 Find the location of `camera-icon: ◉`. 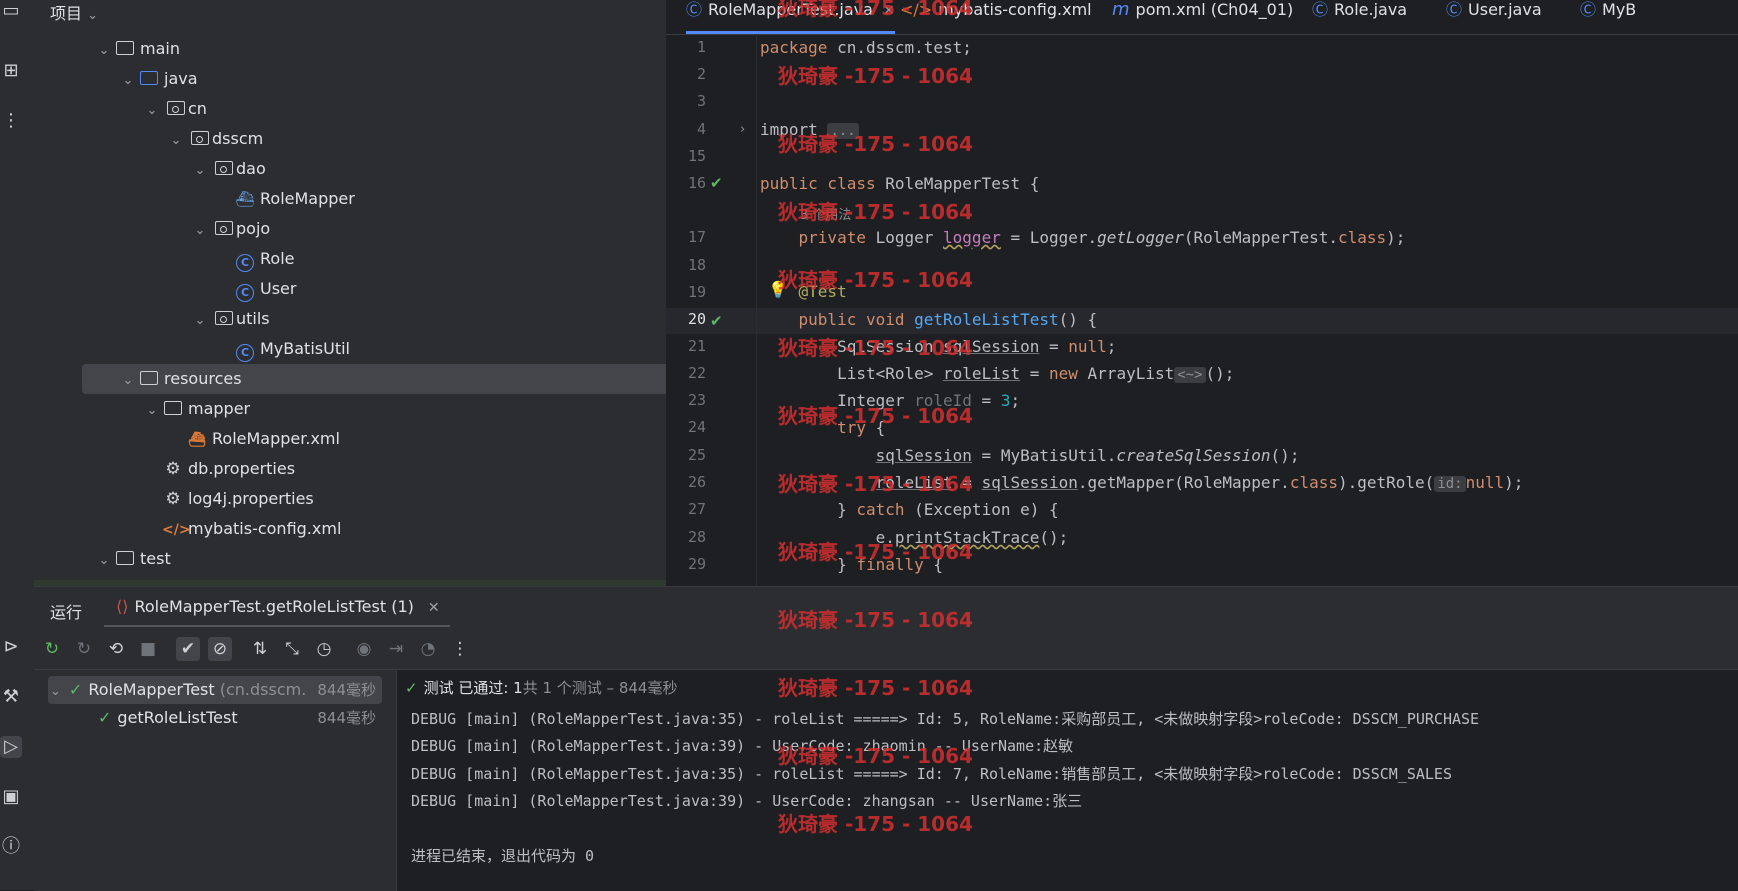

camera-icon: ◉ is located at coordinates (364, 649).